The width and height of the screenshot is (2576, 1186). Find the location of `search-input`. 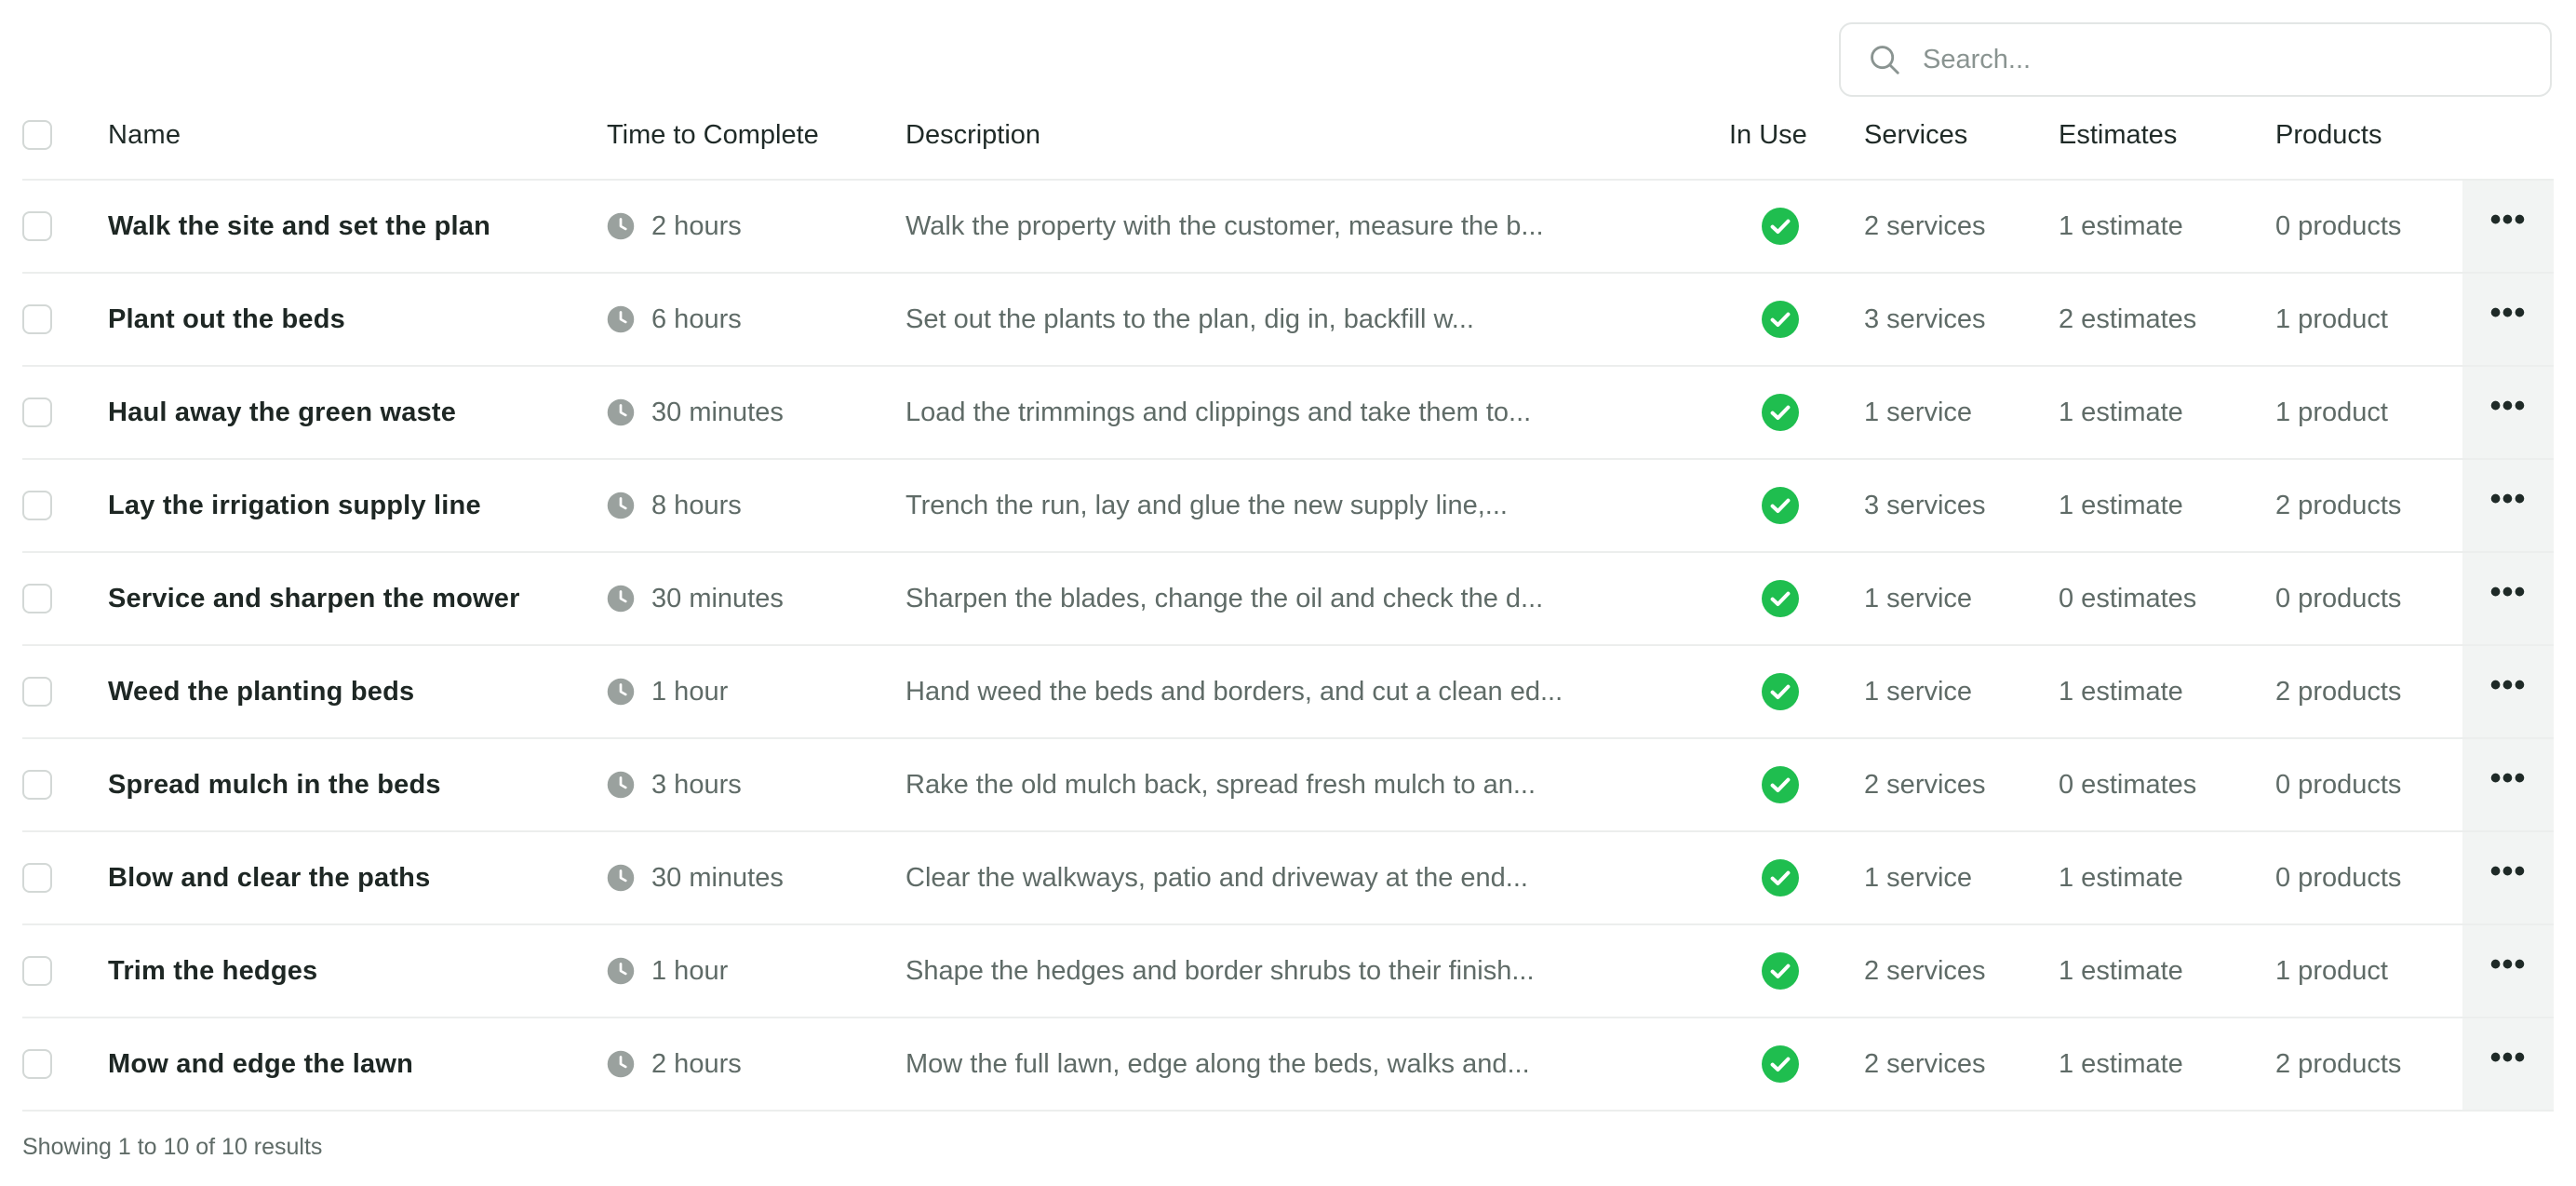

search-input is located at coordinates (2211, 59).